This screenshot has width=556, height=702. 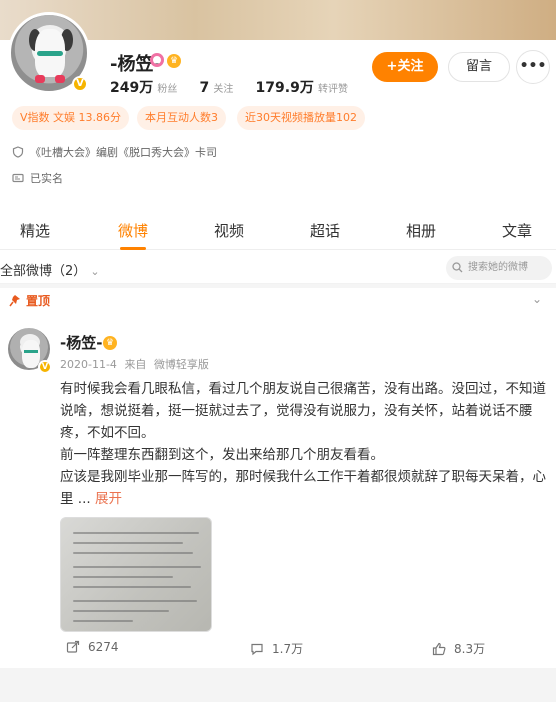 I want to click on chevron-down-icon: ⌄, so click(x=95, y=271).